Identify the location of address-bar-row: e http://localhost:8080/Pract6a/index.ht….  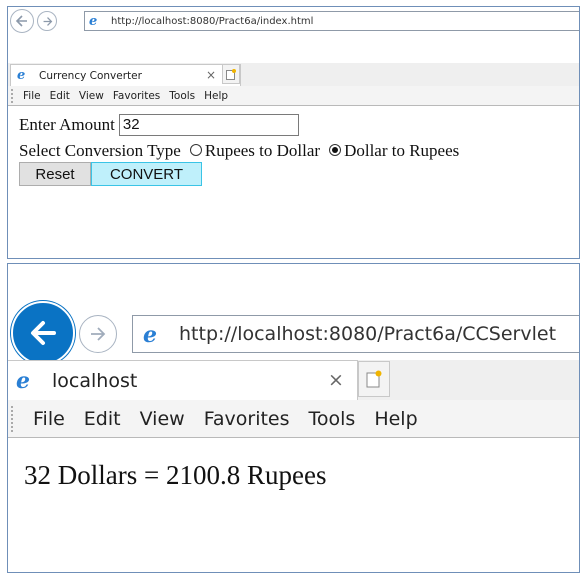
(293, 20).